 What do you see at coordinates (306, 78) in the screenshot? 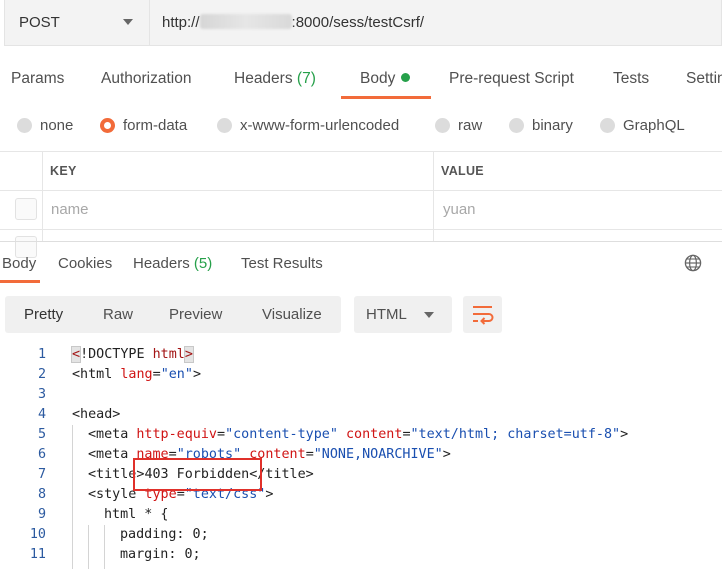
I see `headers-count: (7)` at bounding box center [306, 78].